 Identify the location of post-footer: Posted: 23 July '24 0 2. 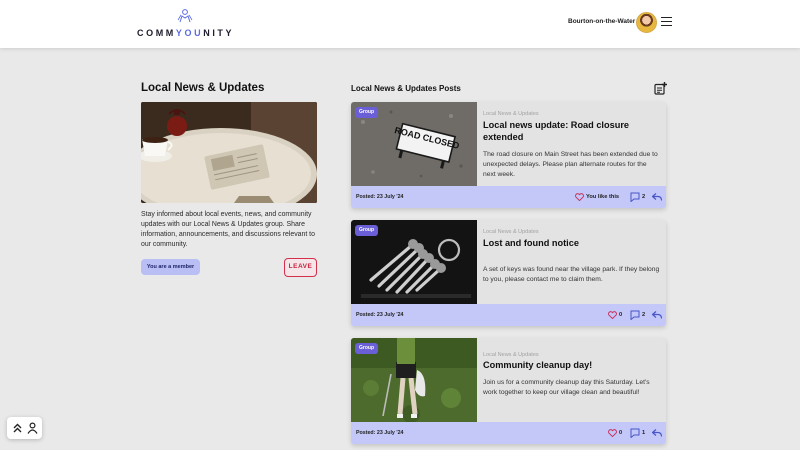
(508, 315).